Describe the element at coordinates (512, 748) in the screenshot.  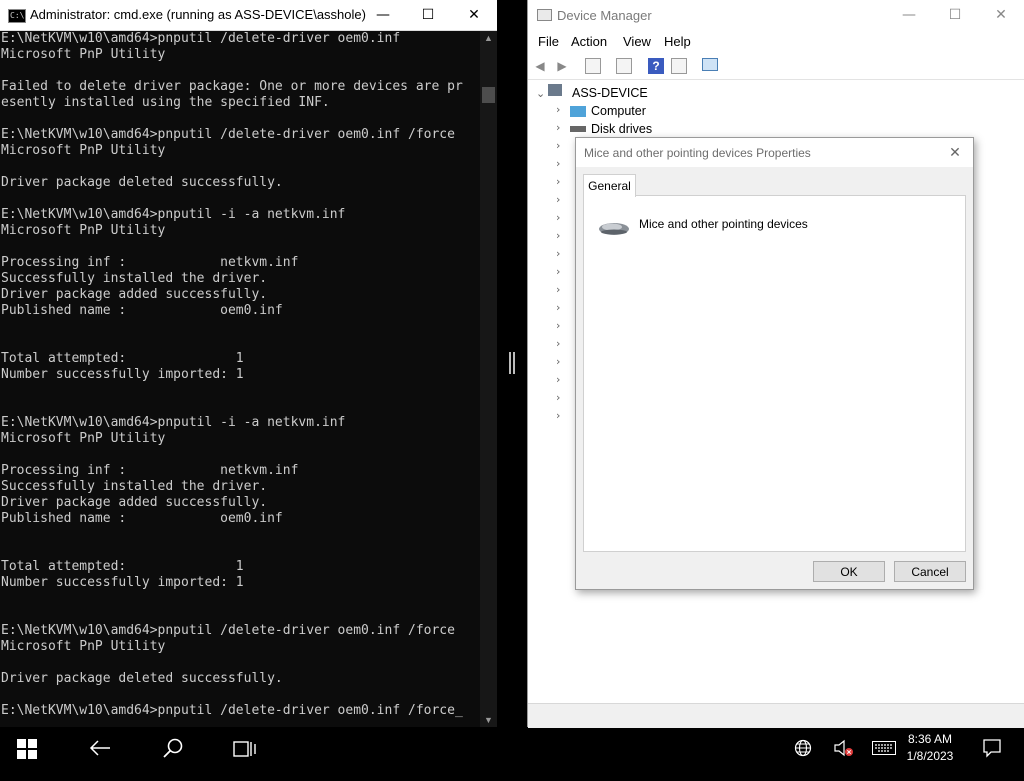
I see `taskbar: 8:36 AM 1/8/2023` at that location.